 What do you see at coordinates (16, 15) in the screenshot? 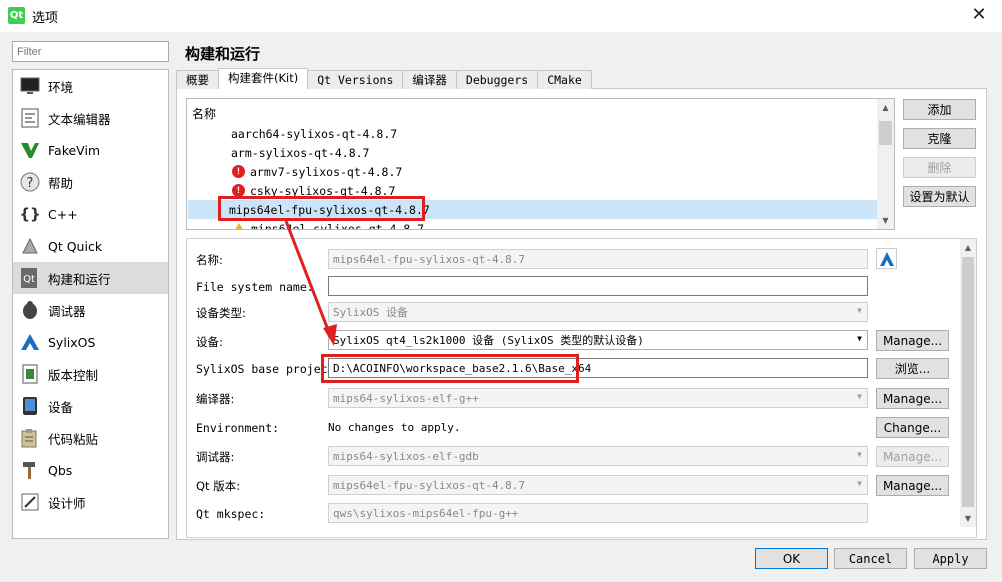
I see `qt-app-icon: Qt` at bounding box center [16, 15].